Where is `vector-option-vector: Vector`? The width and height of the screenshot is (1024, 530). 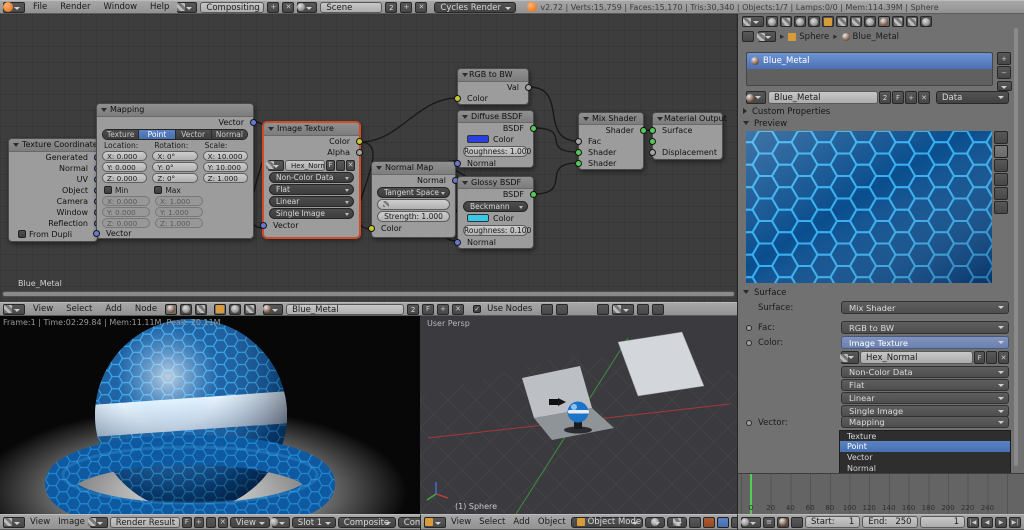
vector-option-vector: Vector is located at coordinates (925, 457).